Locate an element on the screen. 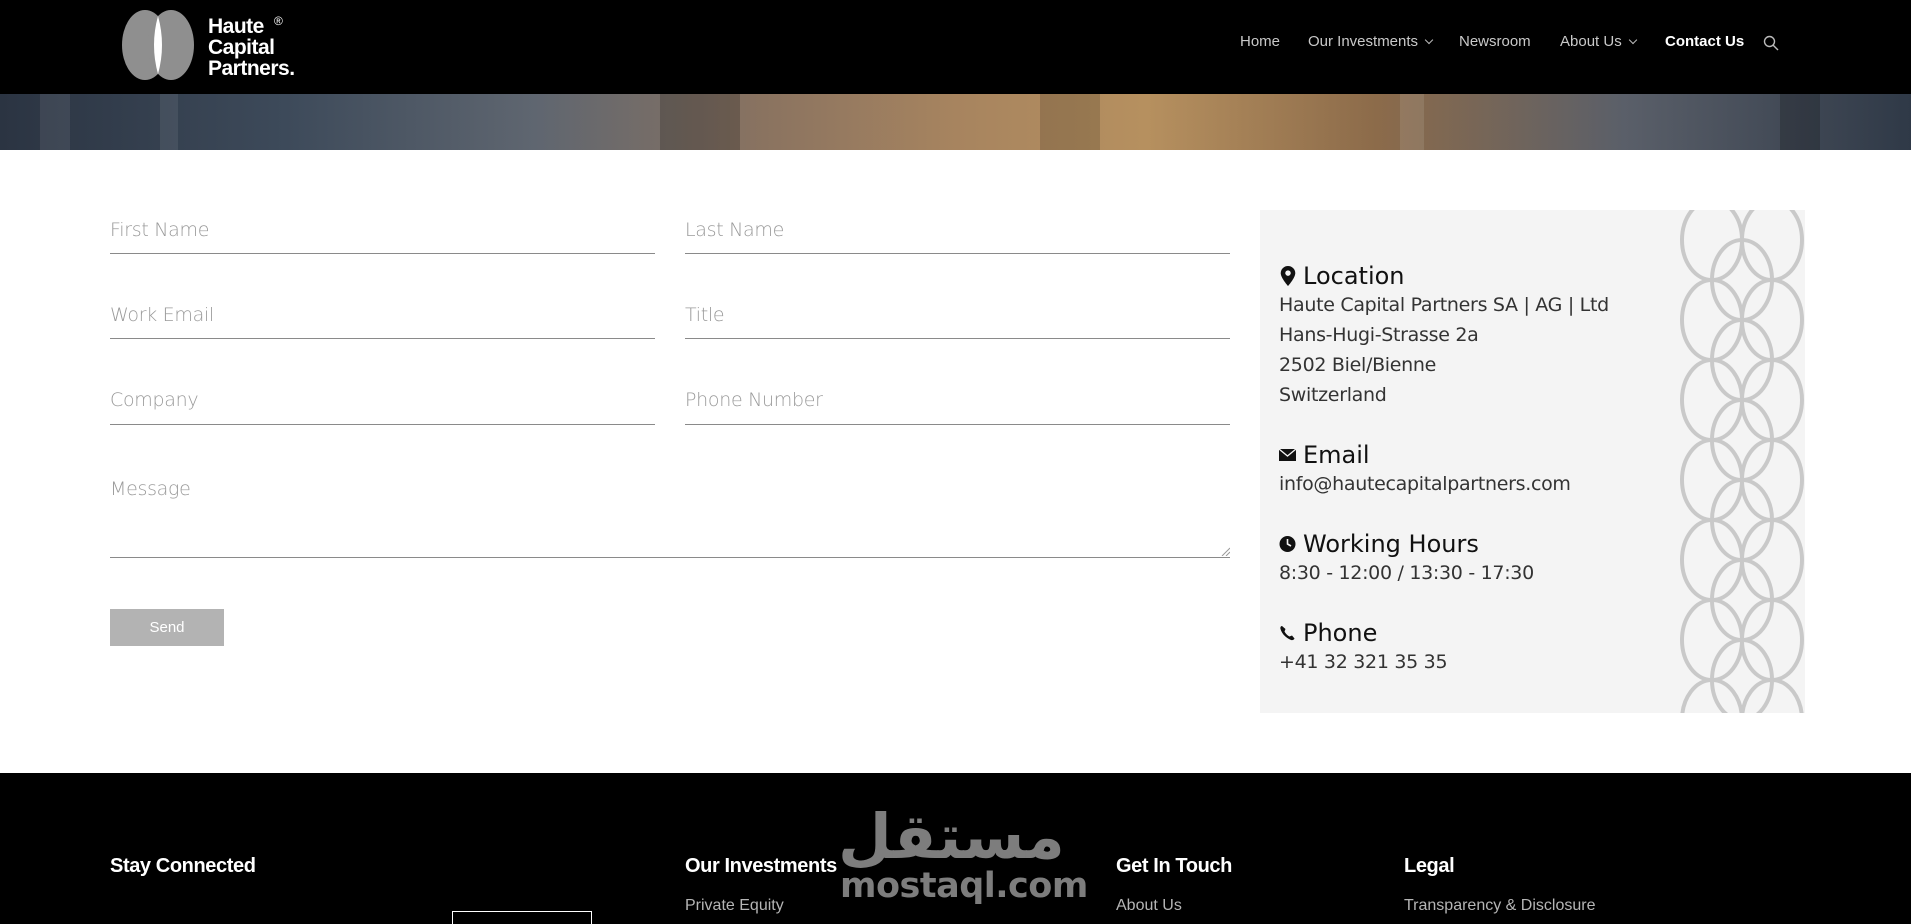 This screenshot has width=1911, height=924. nav-home: Home is located at coordinates (1260, 41).